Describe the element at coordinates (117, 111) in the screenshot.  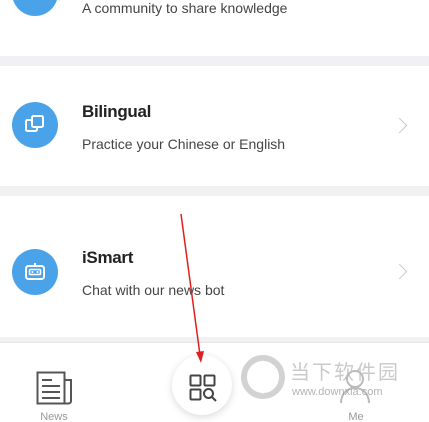
I see `bilingual-title: Bilingual` at that location.